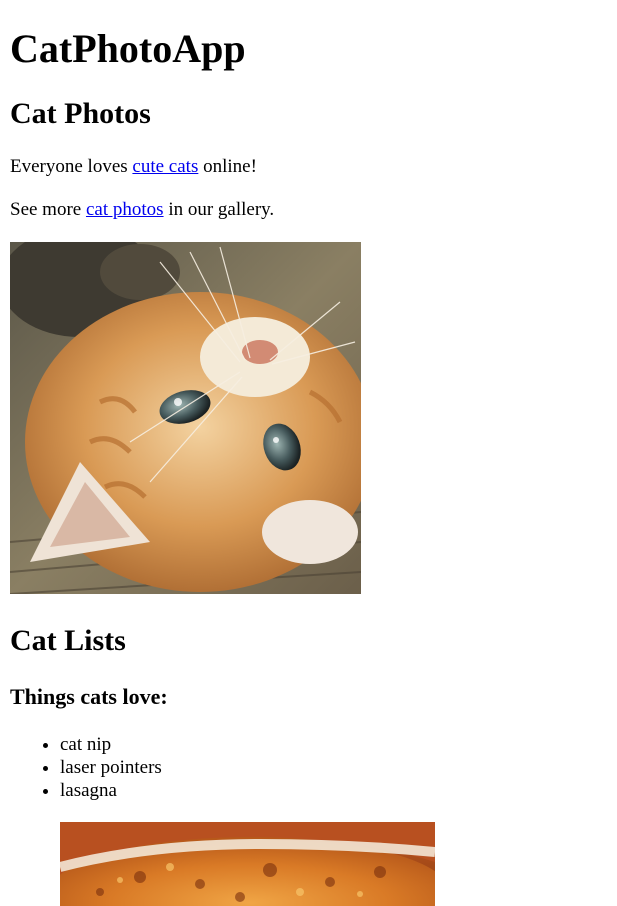  What do you see at coordinates (80, 113) in the screenshot?
I see `cat-photos-heading: Cat Photos` at bounding box center [80, 113].